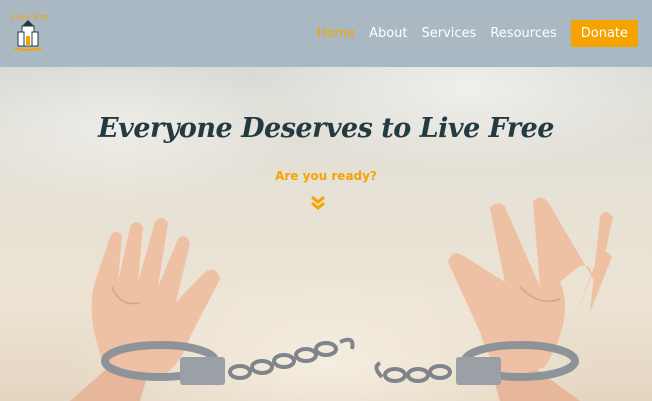 Image resolution: width=652 pixels, height=401 pixels. Describe the element at coordinates (523, 33) in the screenshot. I see `nav-item-resources: Resources` at that location.